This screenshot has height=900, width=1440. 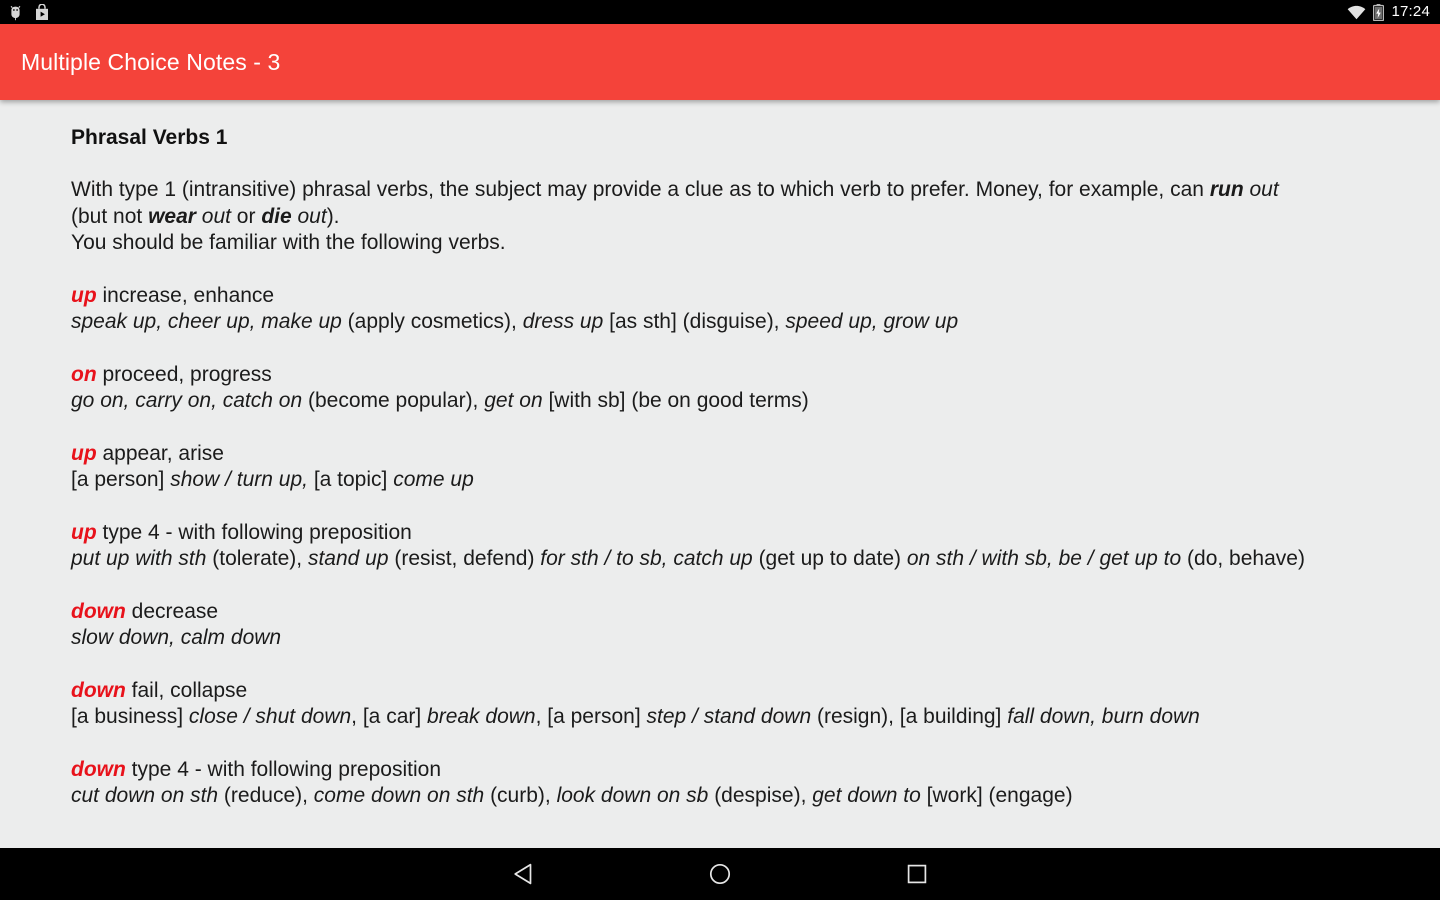 What do you see at coordinates (829, 558) in the screenshot?
I see `example-plain-3: (get up to date)` at bounding box center [829, 558].